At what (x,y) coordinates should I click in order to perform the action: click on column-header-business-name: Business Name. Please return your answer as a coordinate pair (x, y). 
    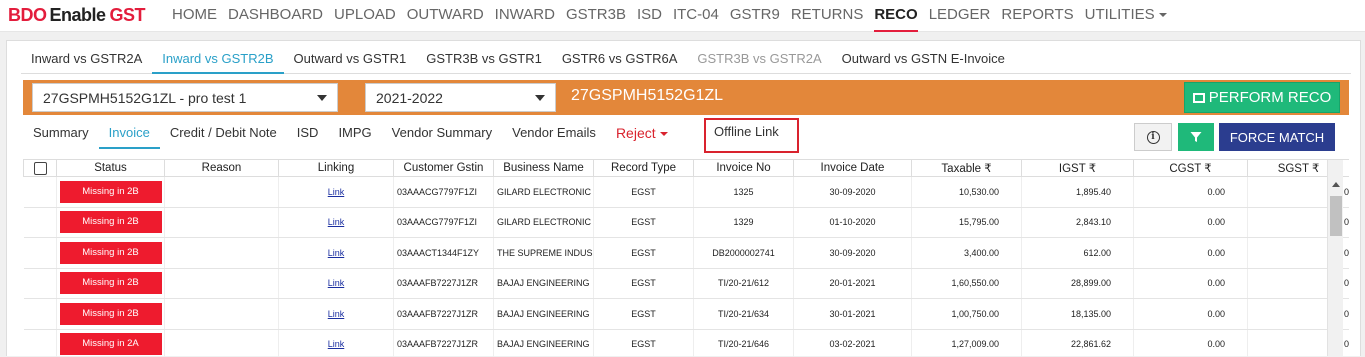
    Looking at the image, I should click on (543, 168).